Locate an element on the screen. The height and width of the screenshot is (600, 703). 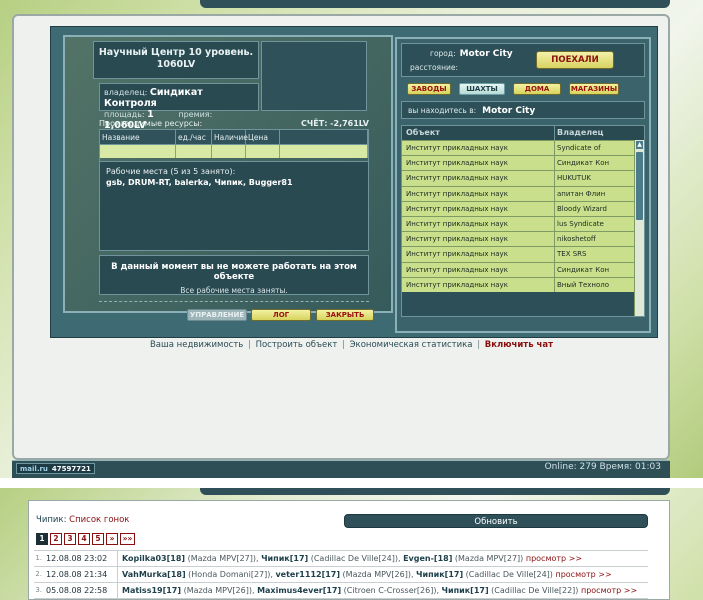
page-last: »» is located at coordinates (127, 539).